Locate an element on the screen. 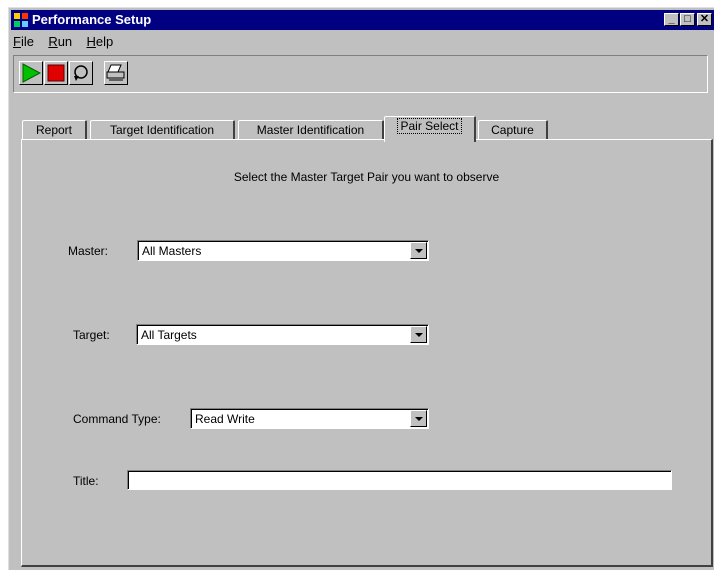 Image resolution: width=714 pixels, height=570 pixels. stop-button is located at coordinates (56, 73).